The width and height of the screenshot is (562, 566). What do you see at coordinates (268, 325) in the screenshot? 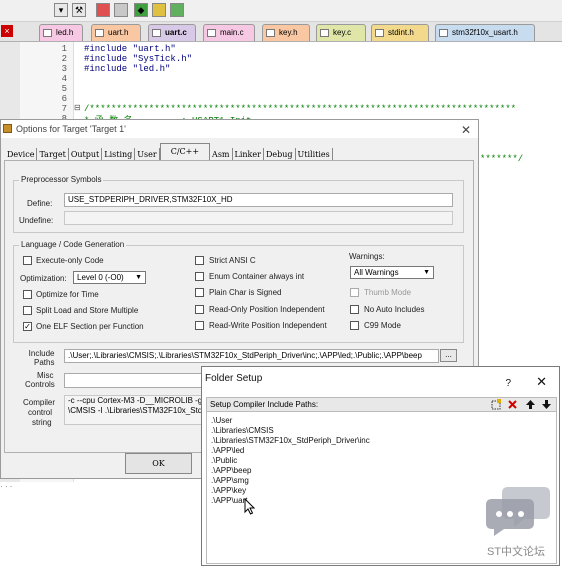
I see `rw-position-label: Read-Write Position Independent` at bounding box center [268, 325].